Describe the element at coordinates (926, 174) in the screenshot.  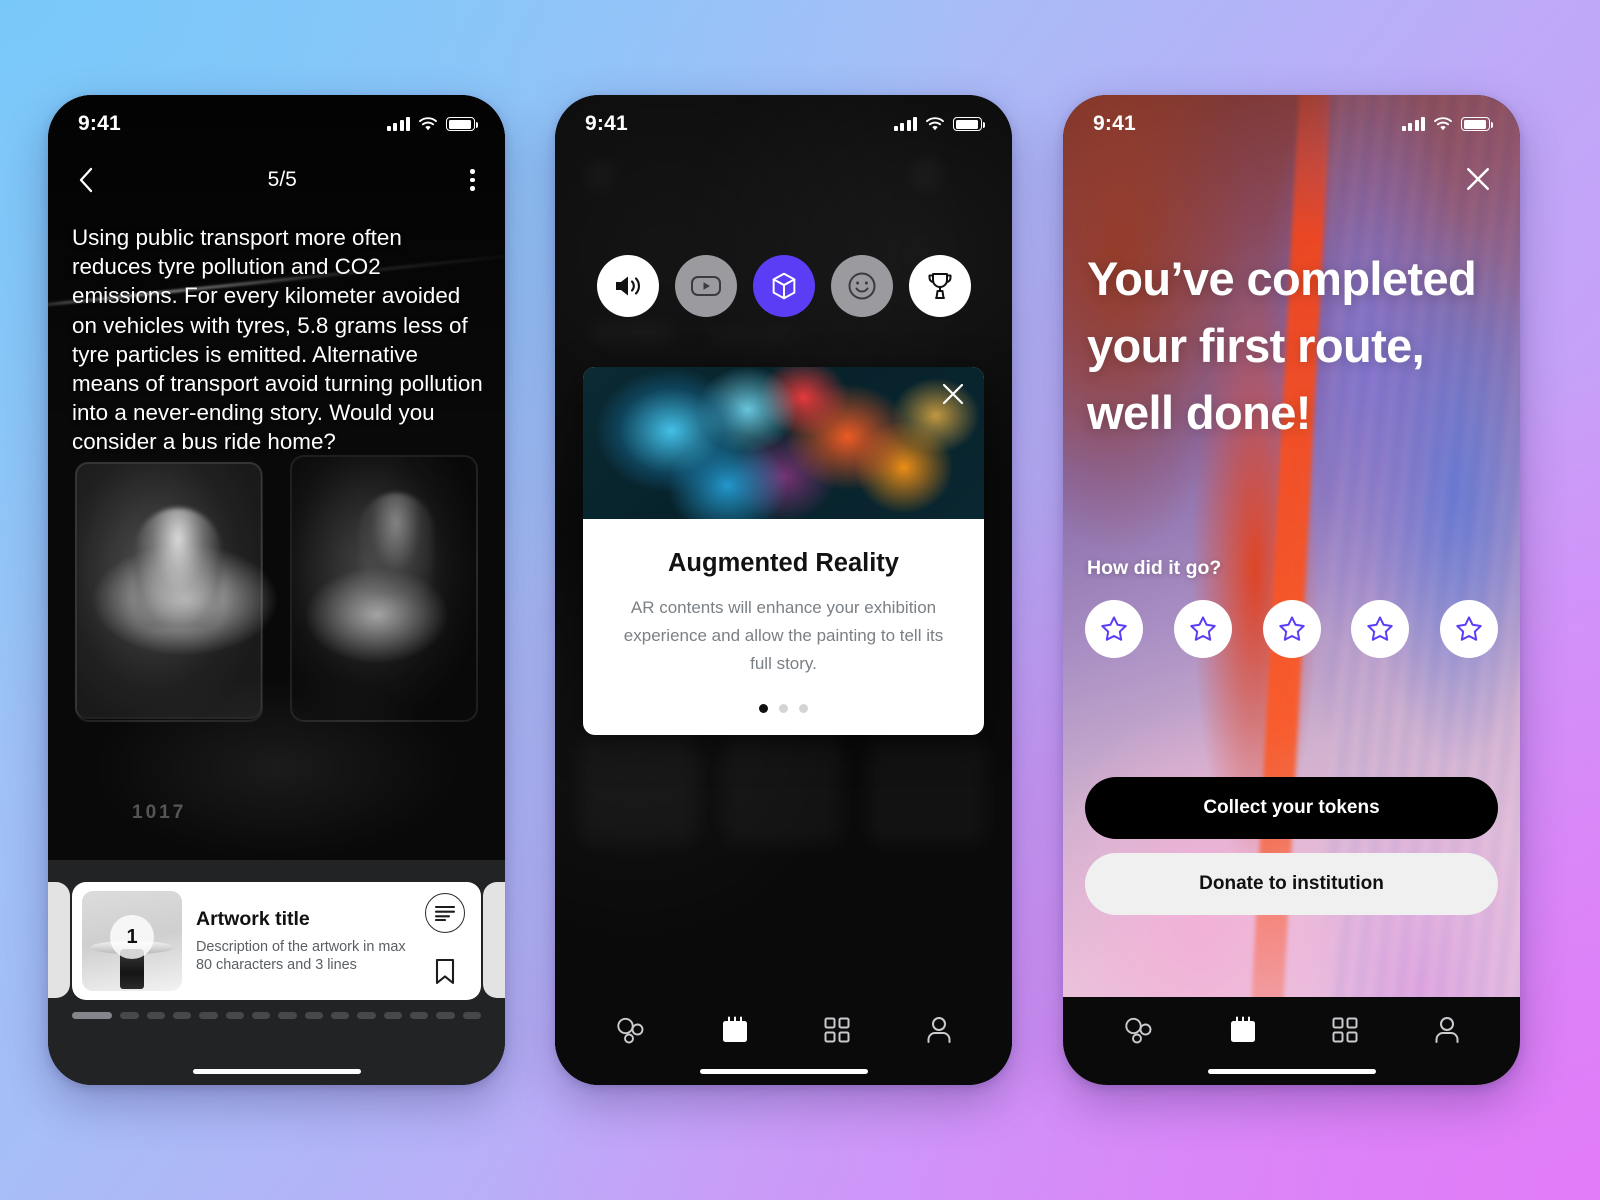
I see `ghost-shield-icon` at that location.